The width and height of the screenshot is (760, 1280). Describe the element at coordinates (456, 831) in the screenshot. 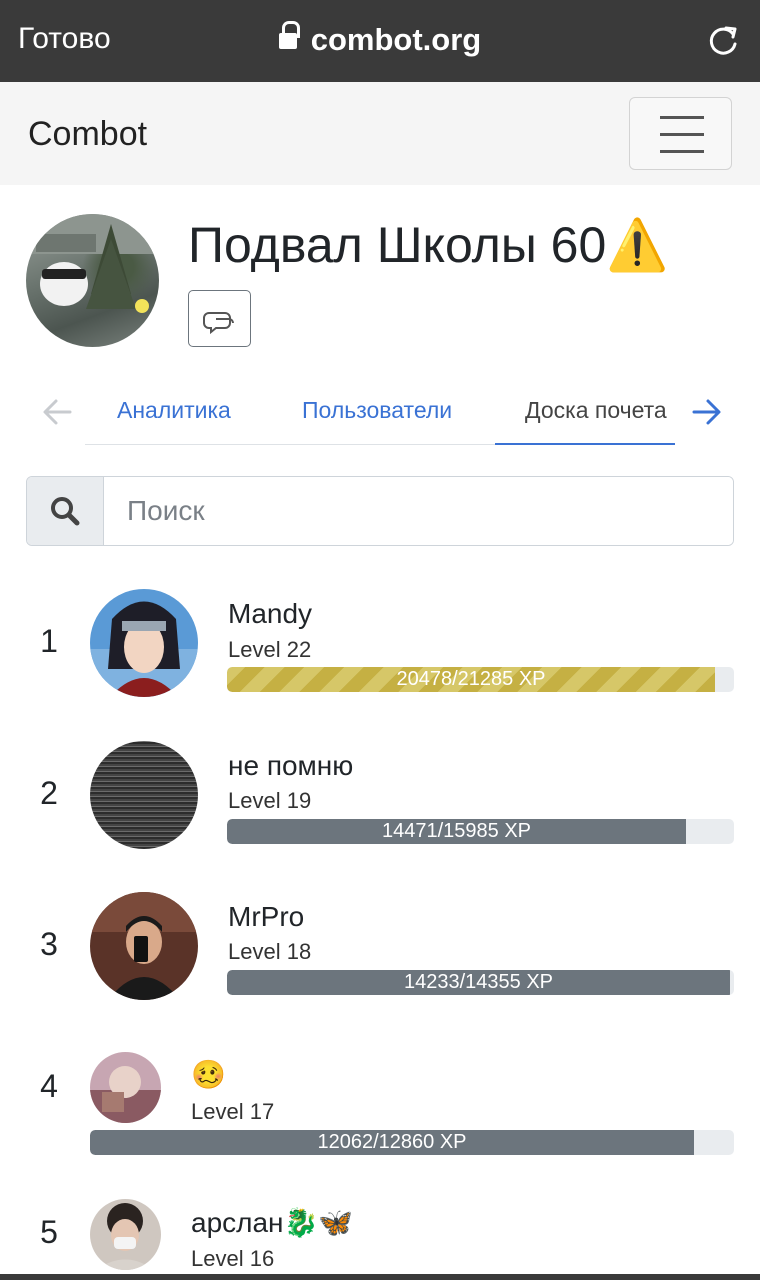

I see `xp-progress-text: 14471/15985 XP` at that location.